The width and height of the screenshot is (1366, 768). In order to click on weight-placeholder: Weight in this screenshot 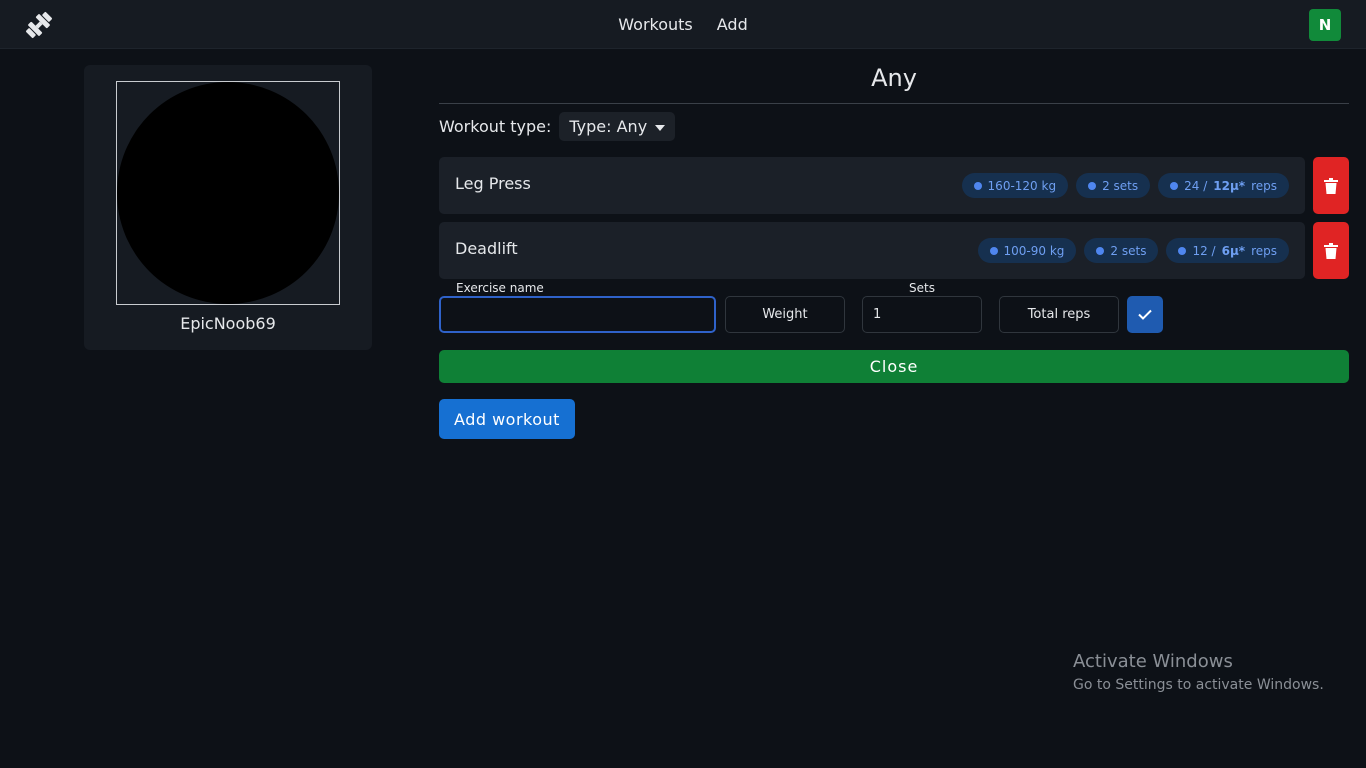, I will do `click(785, 314)`.